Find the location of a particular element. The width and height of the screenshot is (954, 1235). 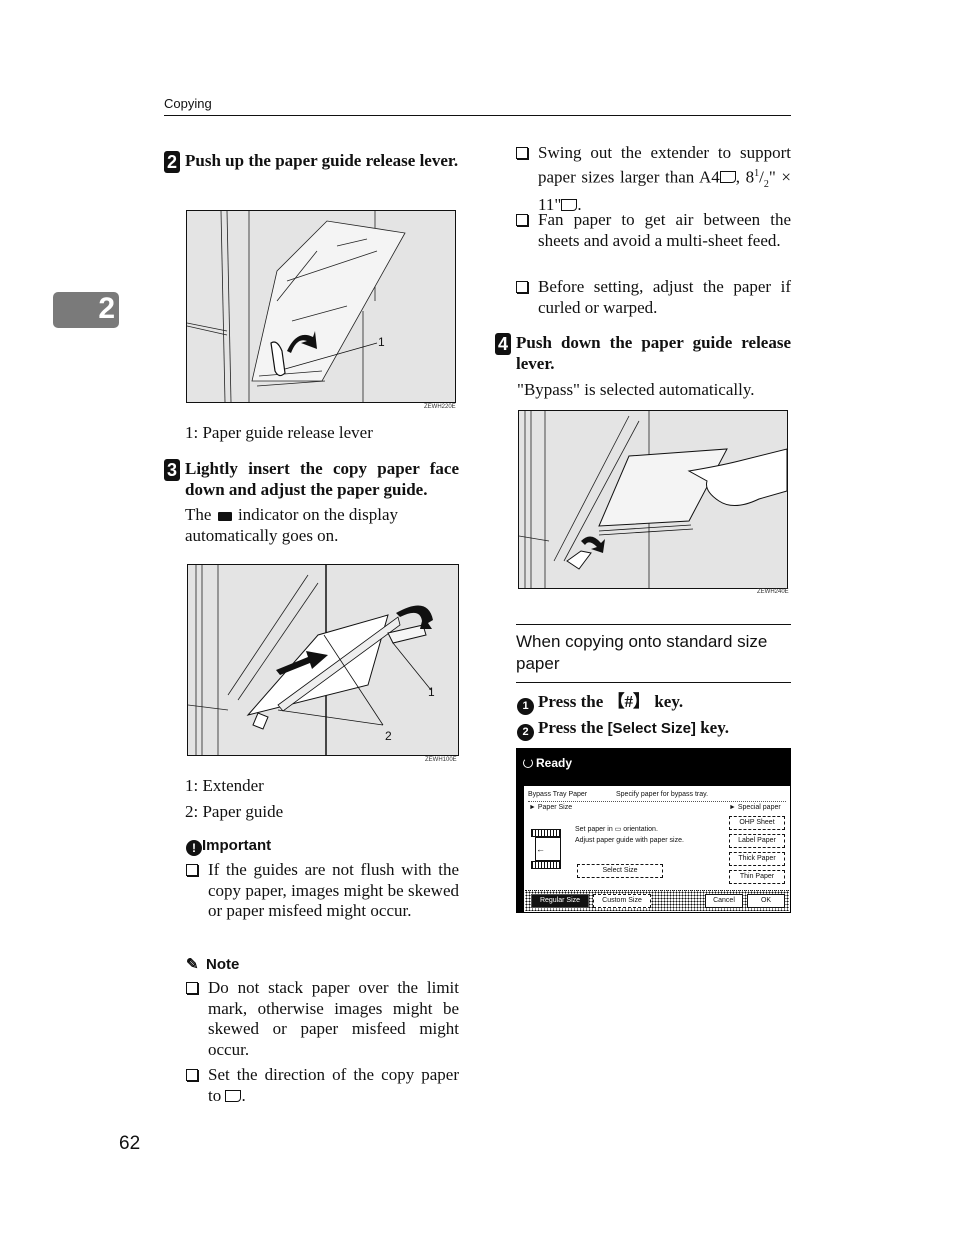

select-size-key-label: [Select Size] is located at coordinates (651, 728).